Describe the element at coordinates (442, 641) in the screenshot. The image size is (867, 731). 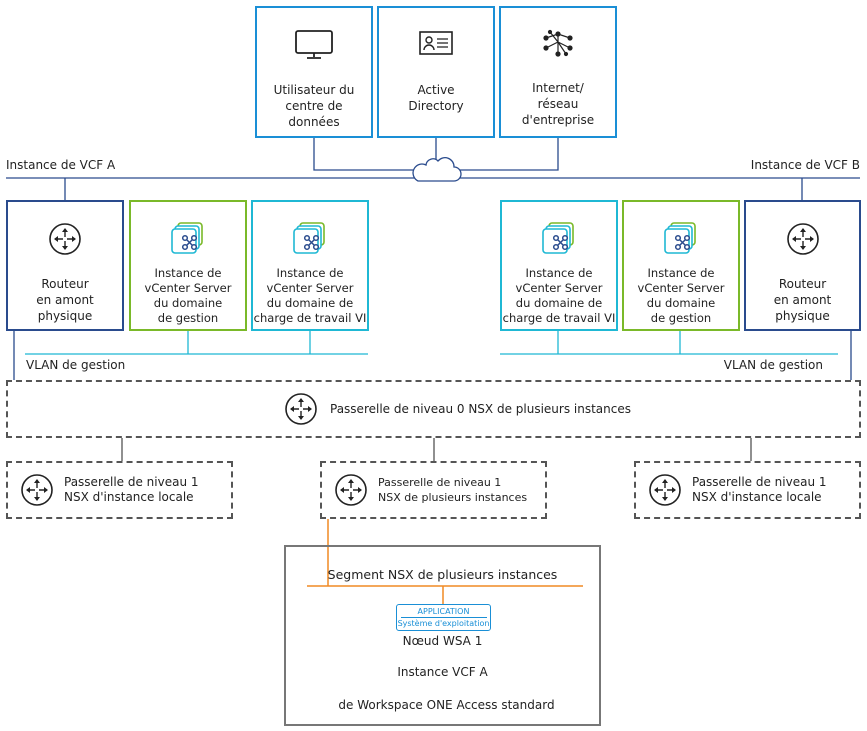
I see `wsa-node-label: Nœud WSA 1` at that location.